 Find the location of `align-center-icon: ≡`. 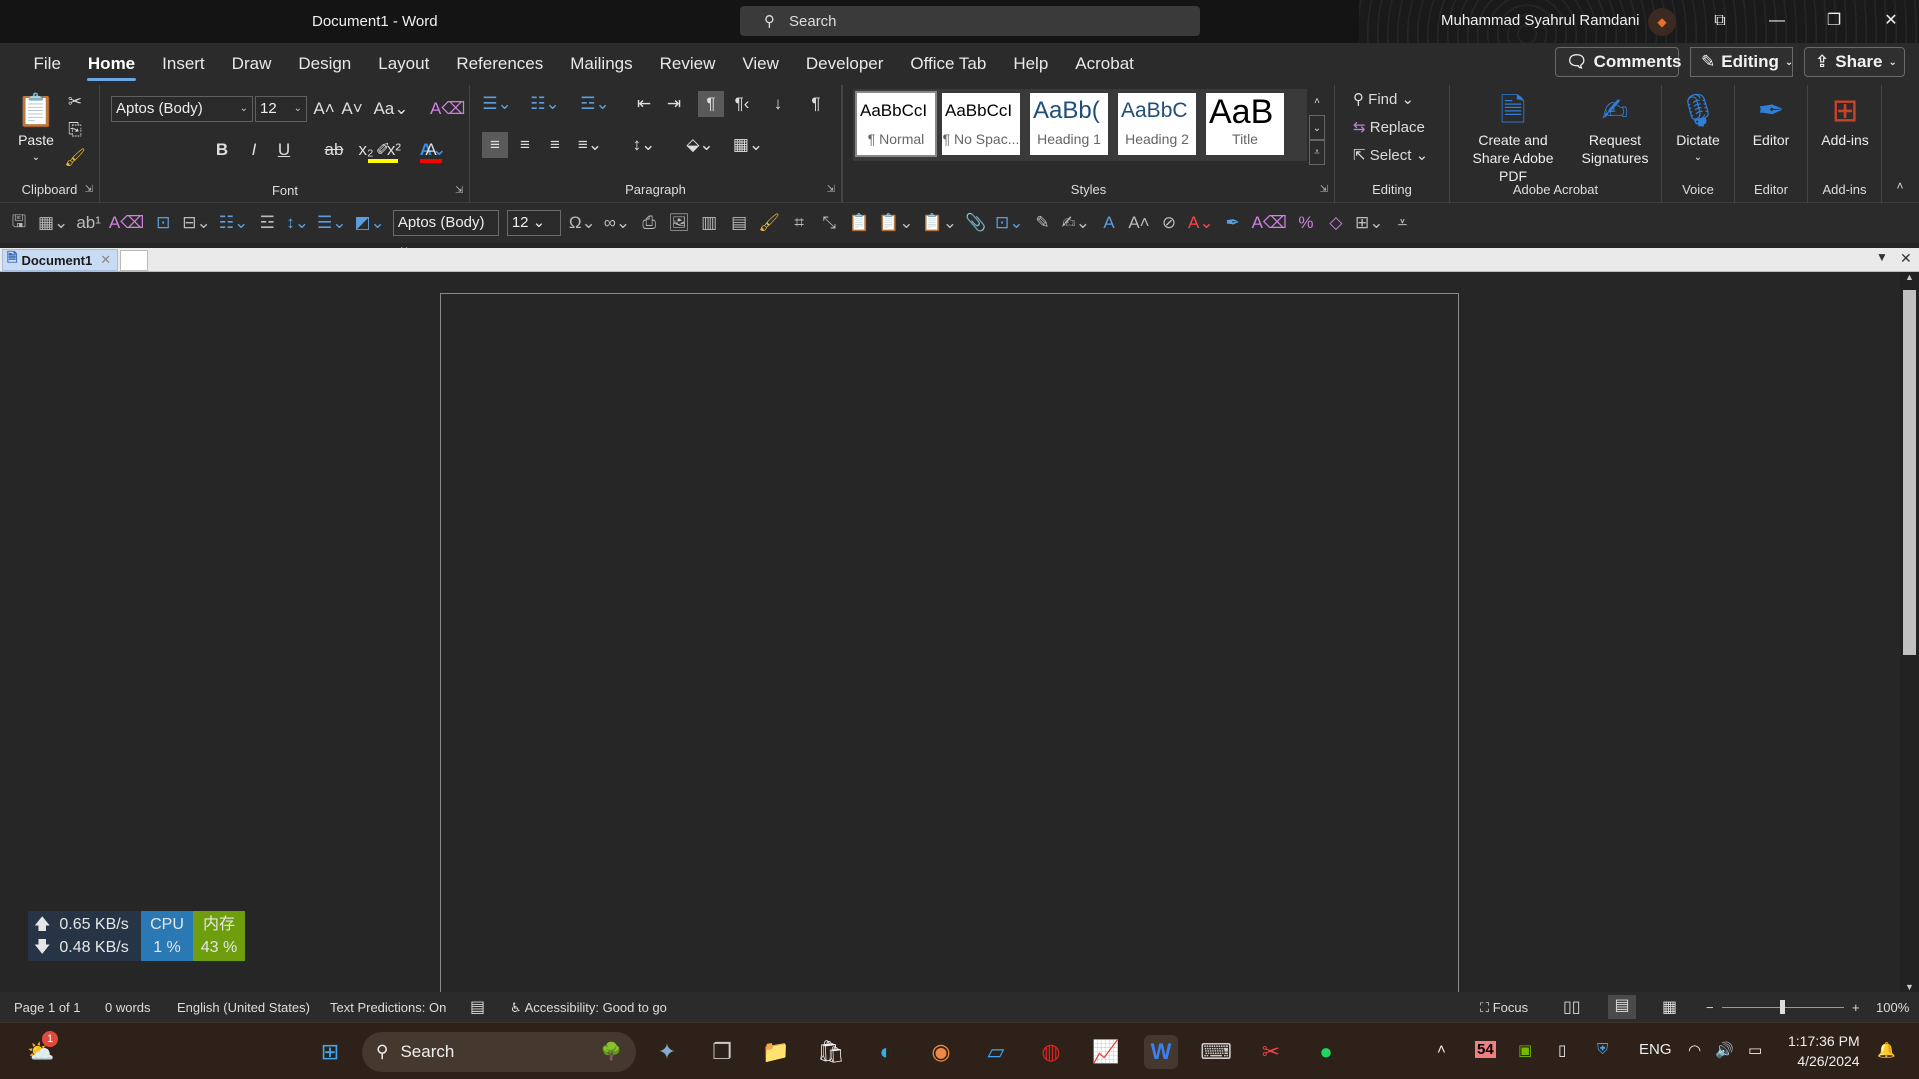

align-center-icon: ≡ is located at coordinates (525, 145).